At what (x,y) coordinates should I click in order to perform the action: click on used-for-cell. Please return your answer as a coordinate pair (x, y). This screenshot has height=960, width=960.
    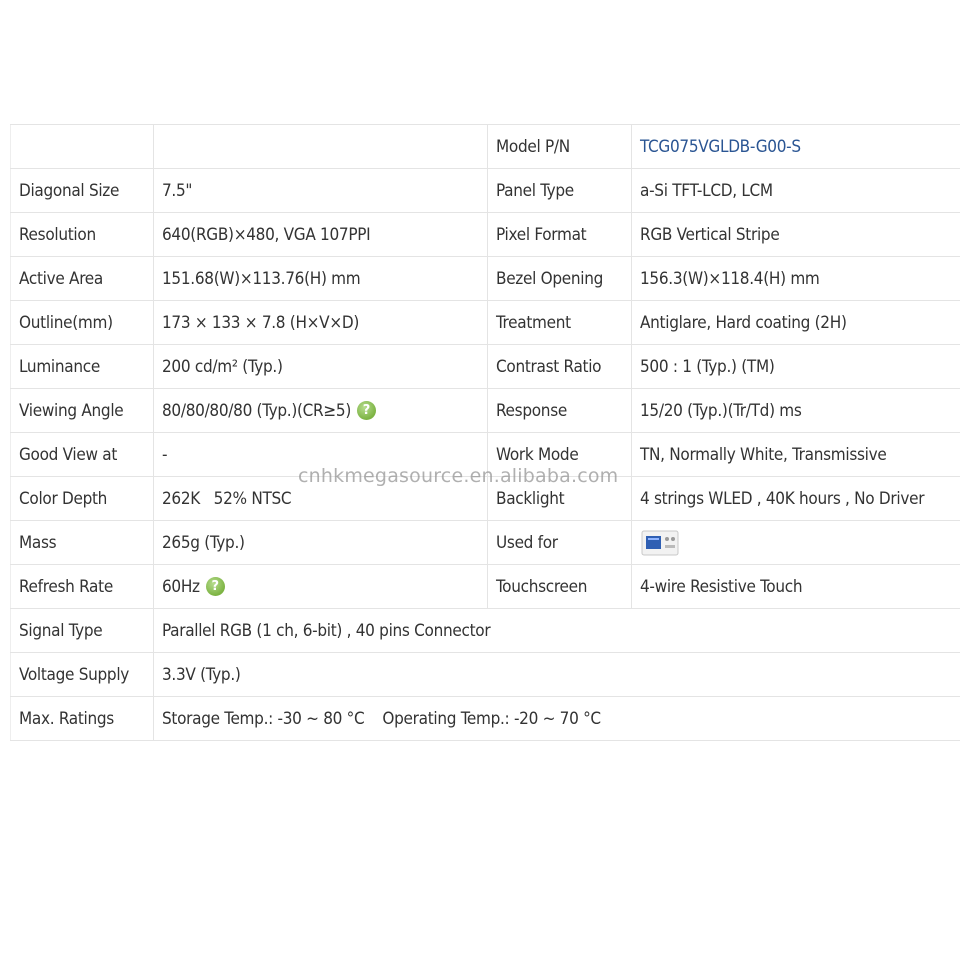
    Looking at the image, I should click on (795, 542).